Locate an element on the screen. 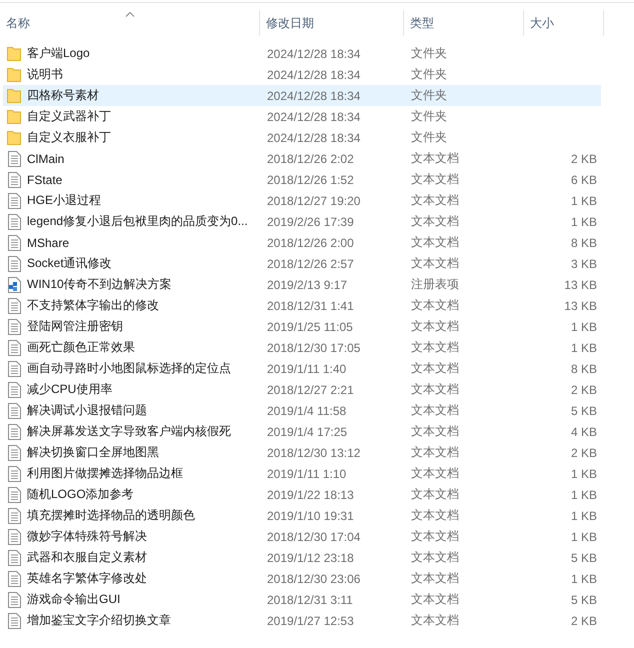  file-row: 自定义衣服补丁 2024/12/28 18:34 文件夹 is located at coordinates (302, 137).